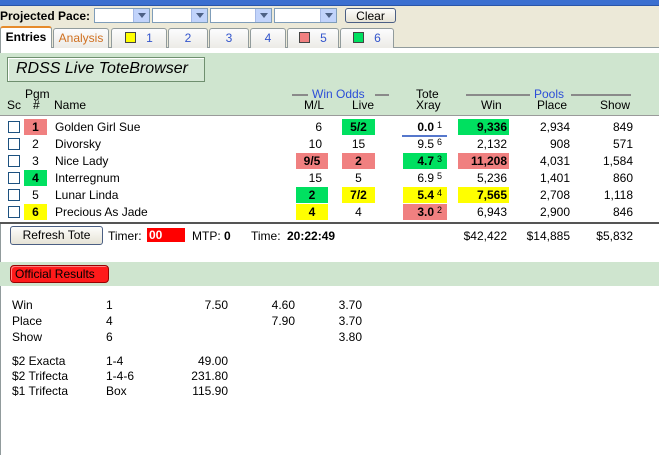 The width and height of the screenshot is (659, 455). I want to click on projected-pace-bar: Projected Pace: Clear, so click(329, 16).